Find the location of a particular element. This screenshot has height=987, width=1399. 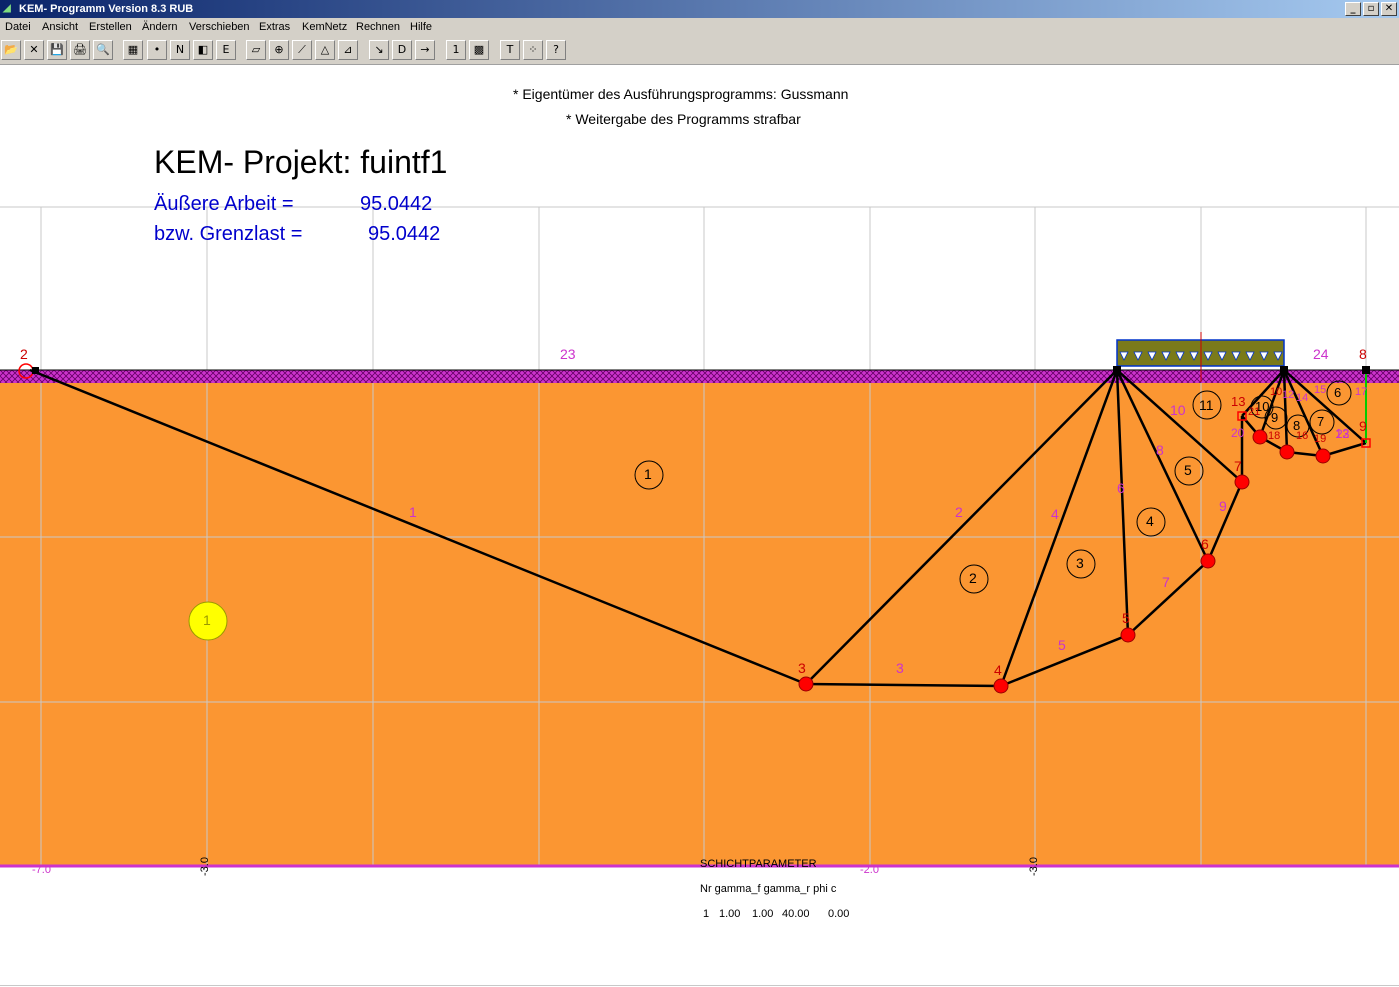

menu-rechnen: Rechnen is located at coordinates (378, 27).